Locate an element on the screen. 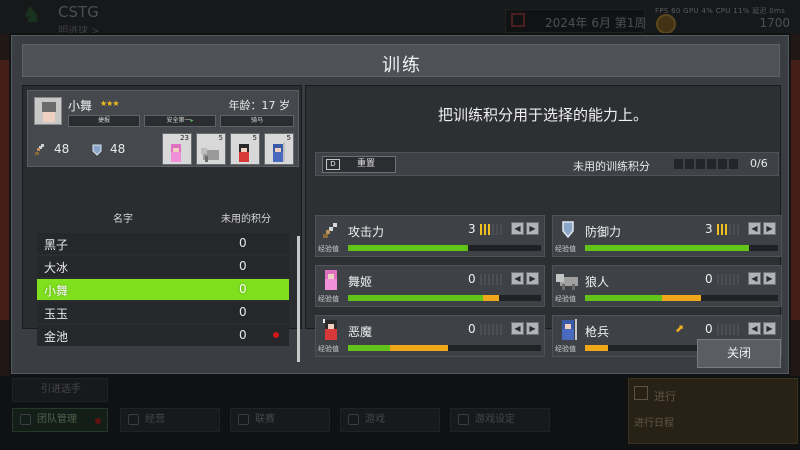 The image size is (800, 450). wolf-unit-card: 5 is located at coordinates (211, 149).